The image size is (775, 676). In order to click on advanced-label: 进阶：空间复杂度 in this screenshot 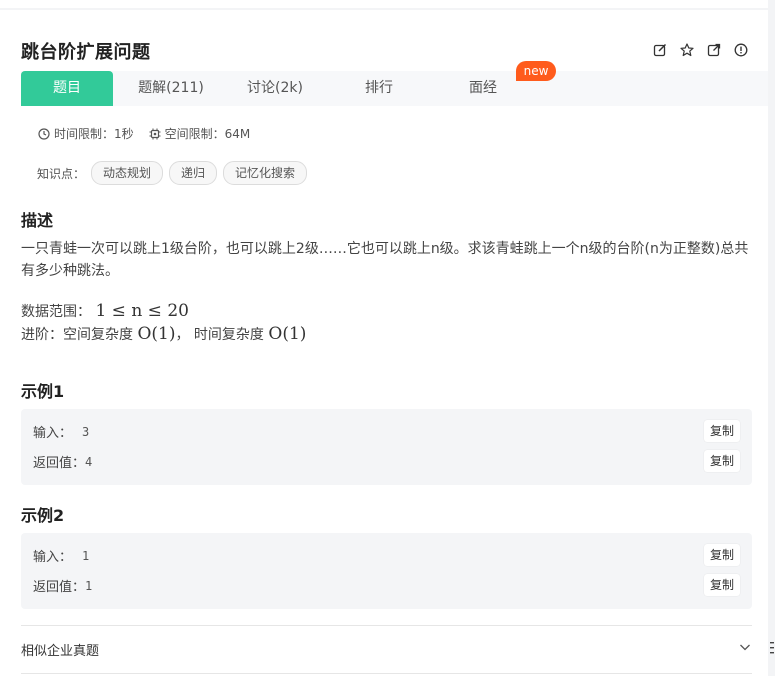, I will do `click(77, 335)`.